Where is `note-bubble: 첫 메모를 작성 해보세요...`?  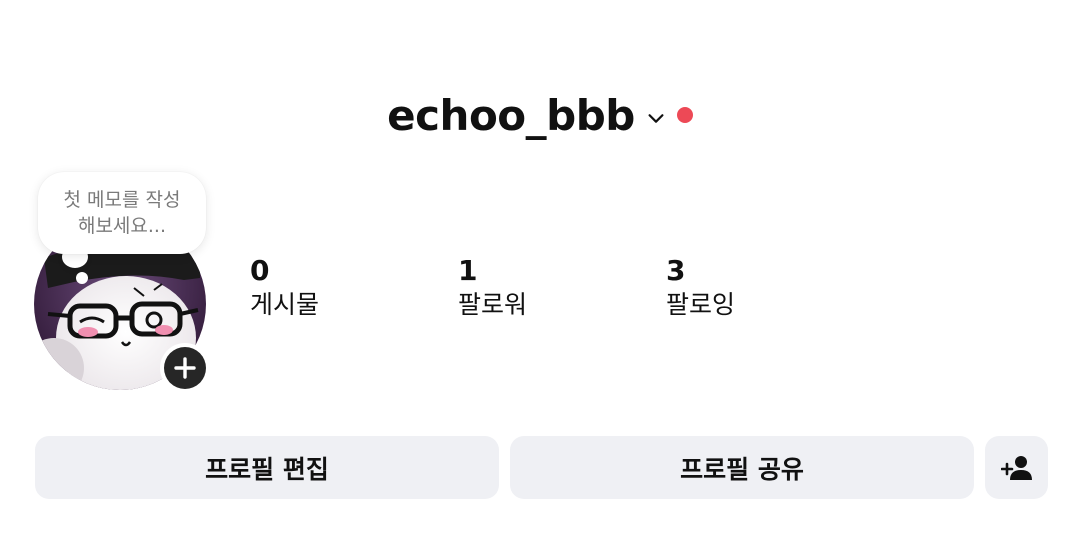
note-bubble: 첫 메모를 작성 해보세요... is located at coordinates (122, 213).